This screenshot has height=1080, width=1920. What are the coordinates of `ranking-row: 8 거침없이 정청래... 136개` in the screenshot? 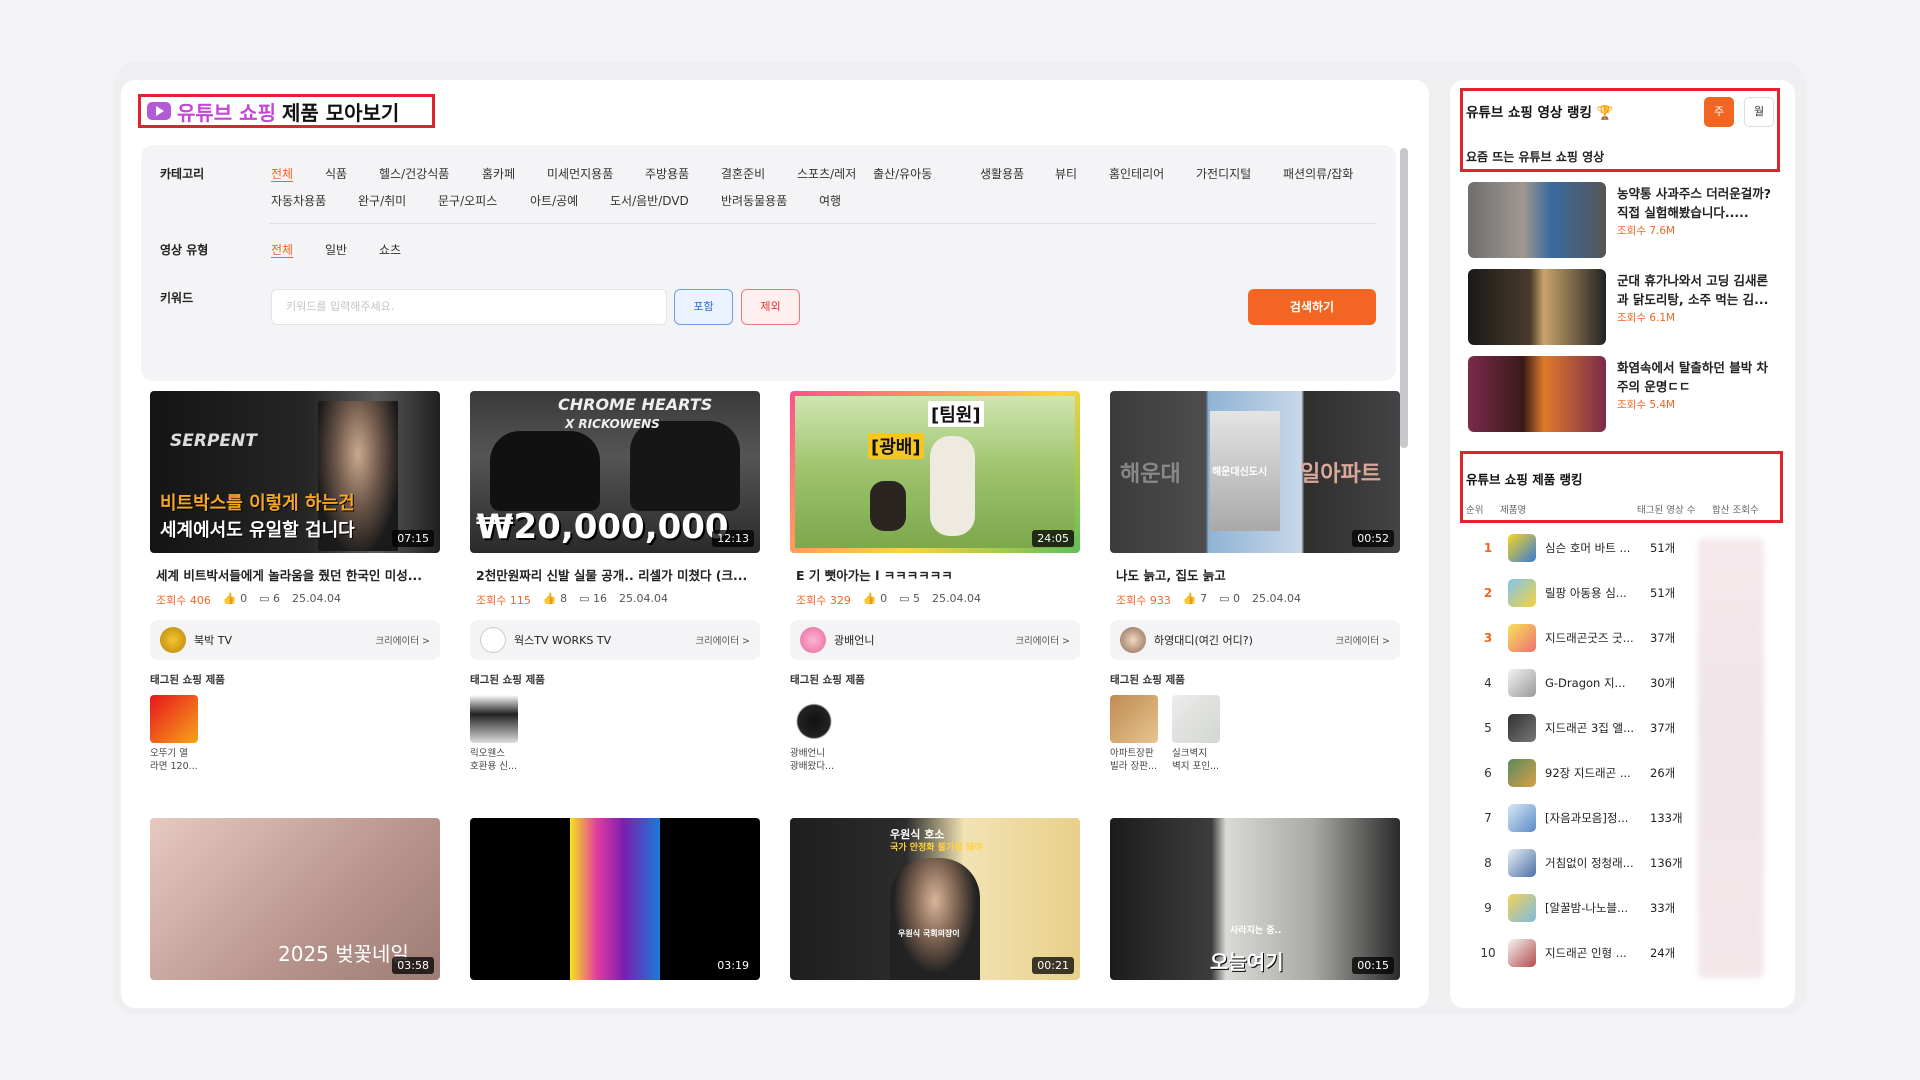 It's located at (1623, 863).